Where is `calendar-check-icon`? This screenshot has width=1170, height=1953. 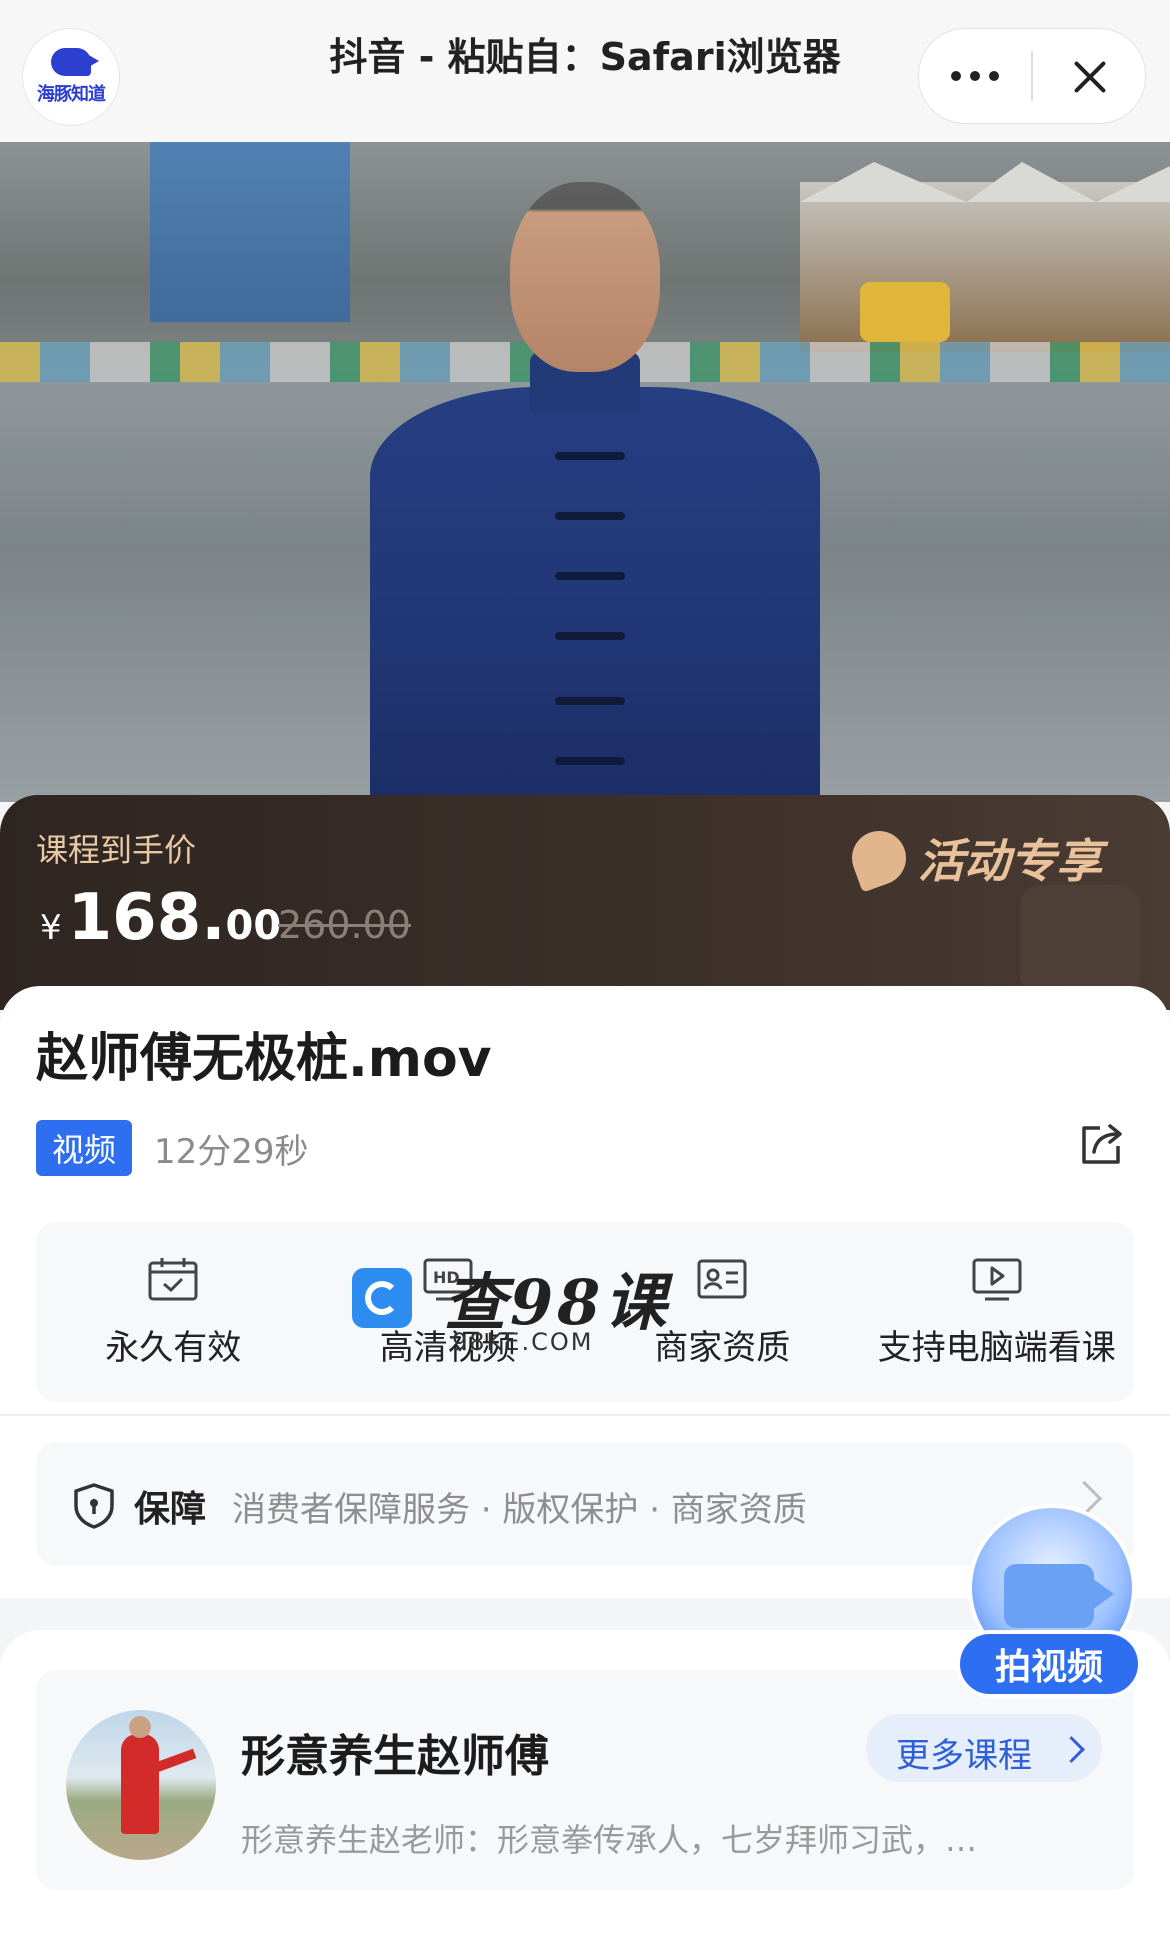 calendar-check-icon is located at coordinates (173, 1279).